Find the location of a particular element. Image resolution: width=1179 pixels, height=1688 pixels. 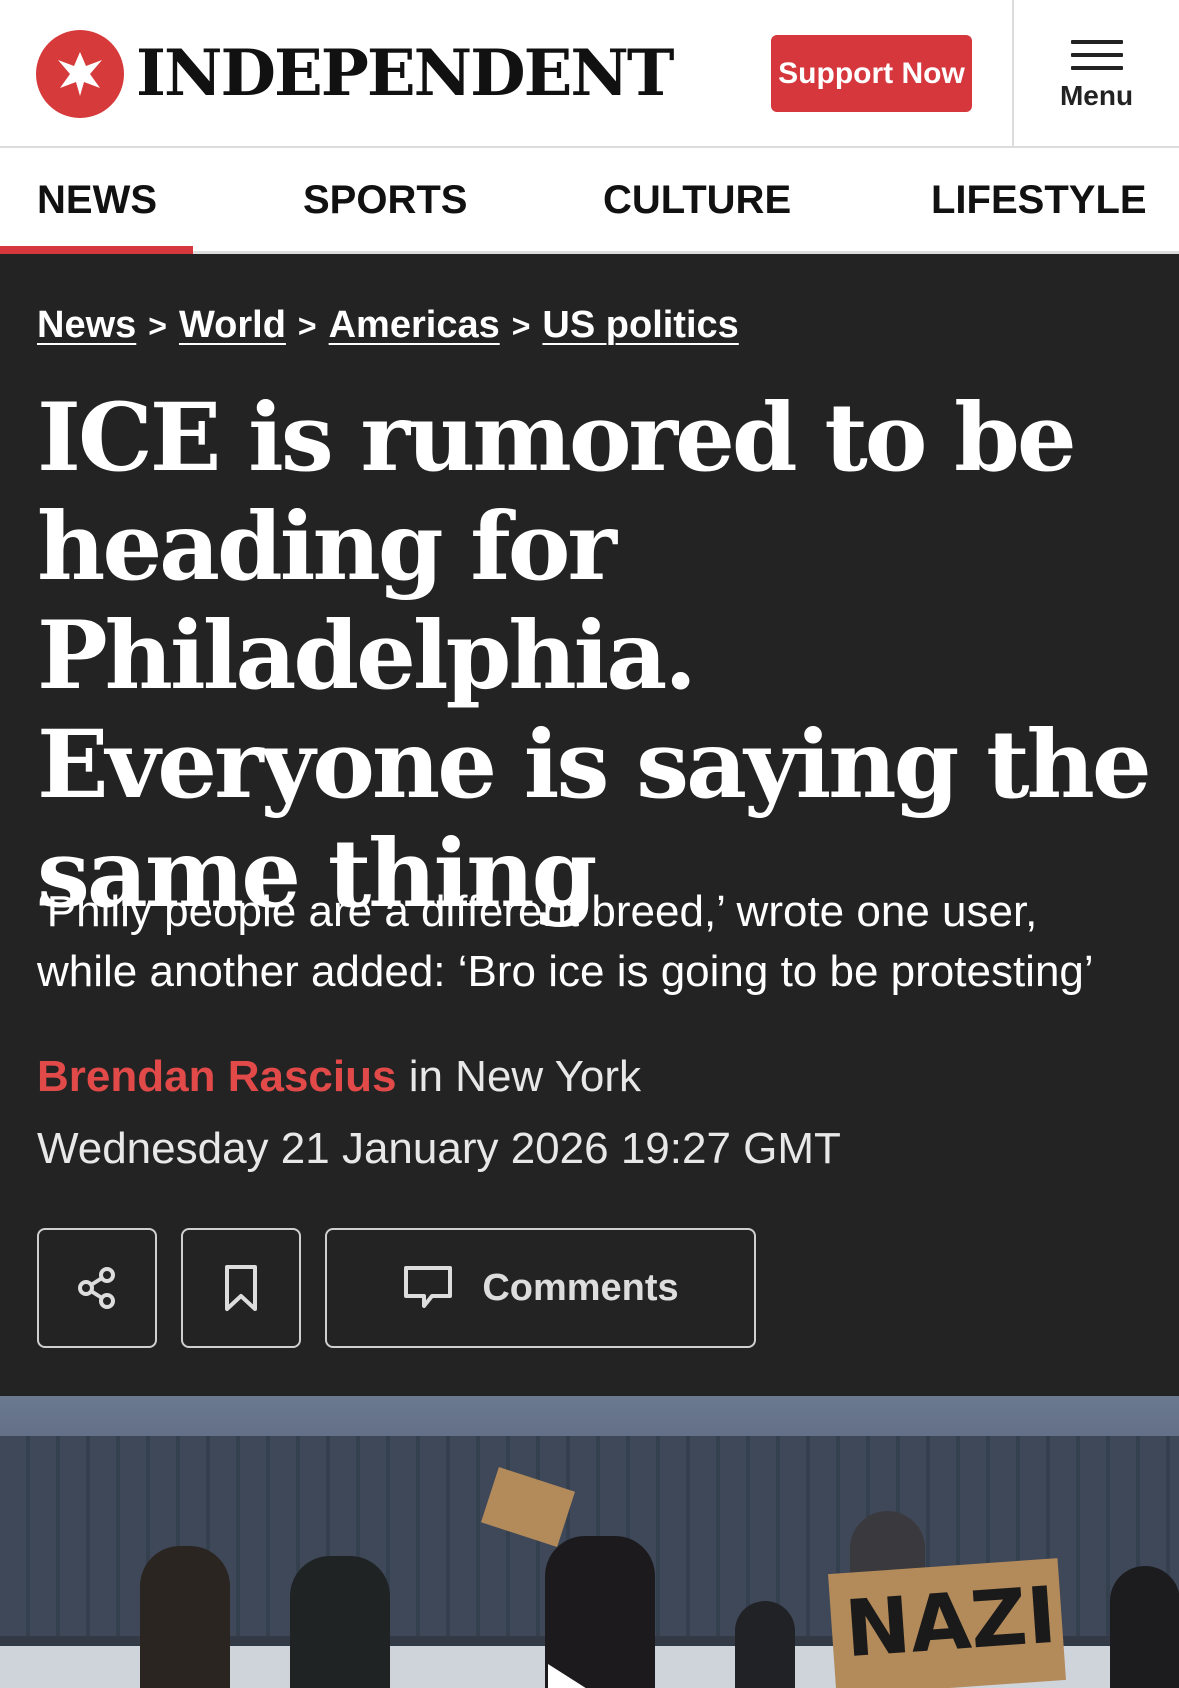

support-now-button: Support Now is located at coordinates (871, 73).